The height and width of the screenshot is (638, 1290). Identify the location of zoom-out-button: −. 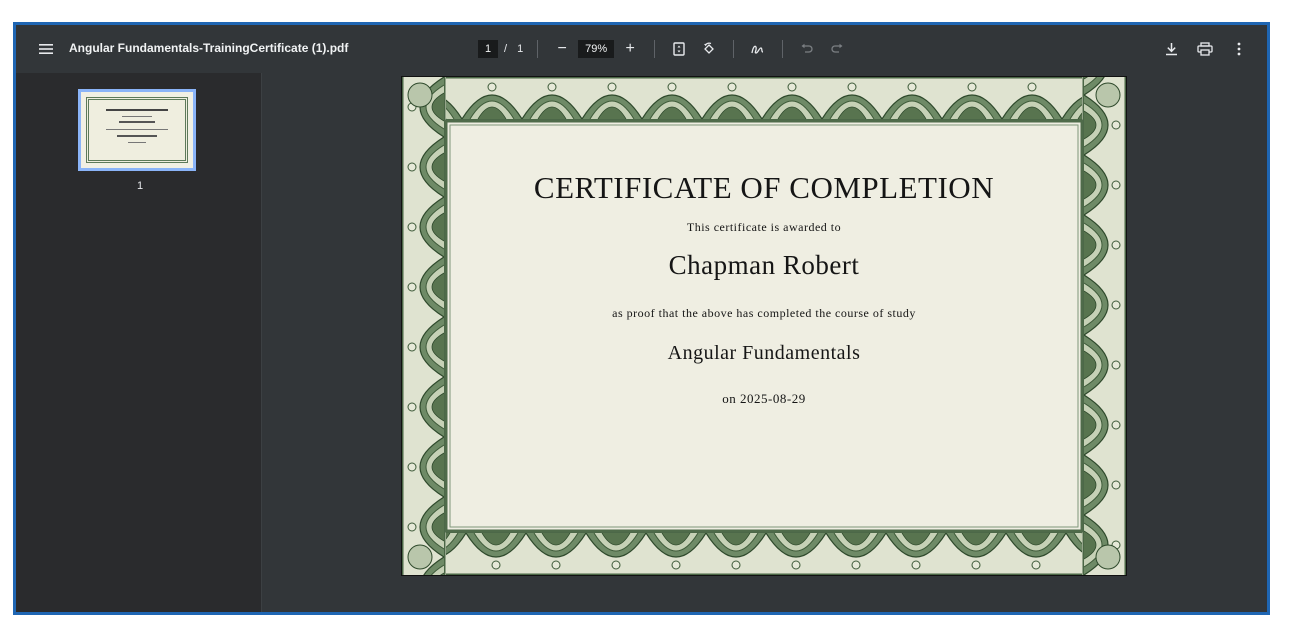
(562, 49).